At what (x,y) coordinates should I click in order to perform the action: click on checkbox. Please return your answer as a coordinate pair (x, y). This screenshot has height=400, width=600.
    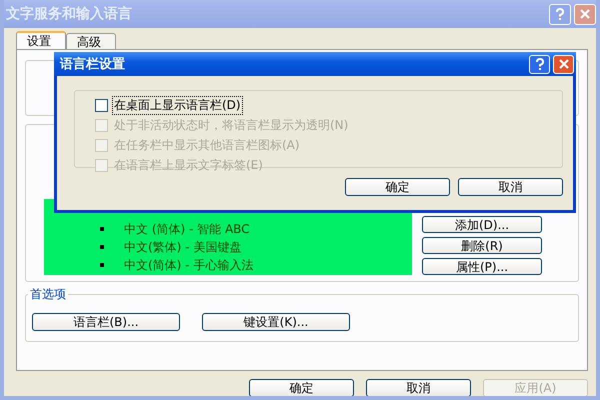
    Looking at the image, I should click on (101, 105).